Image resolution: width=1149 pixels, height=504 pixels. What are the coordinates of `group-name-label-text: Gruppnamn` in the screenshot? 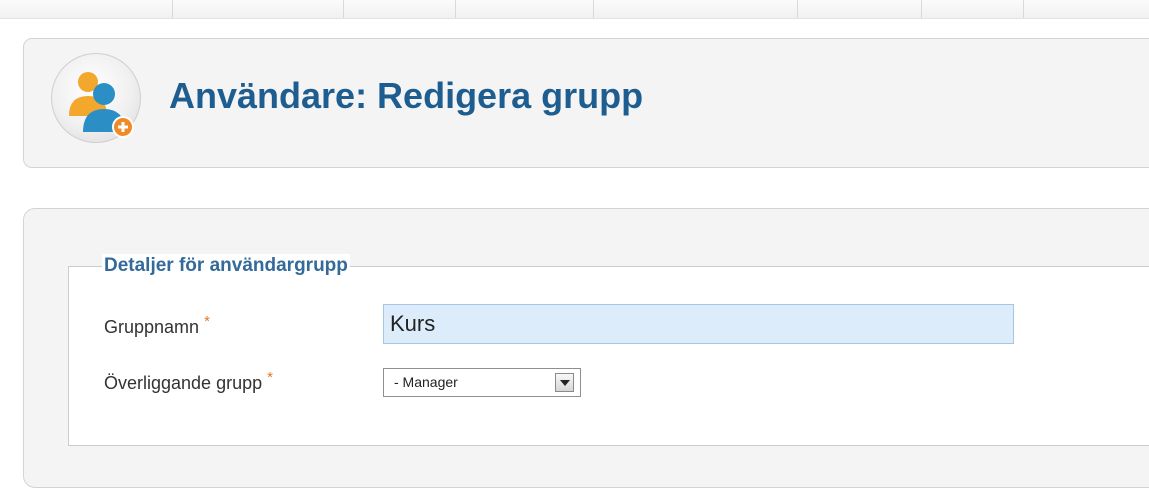 It's located at (152, 327).